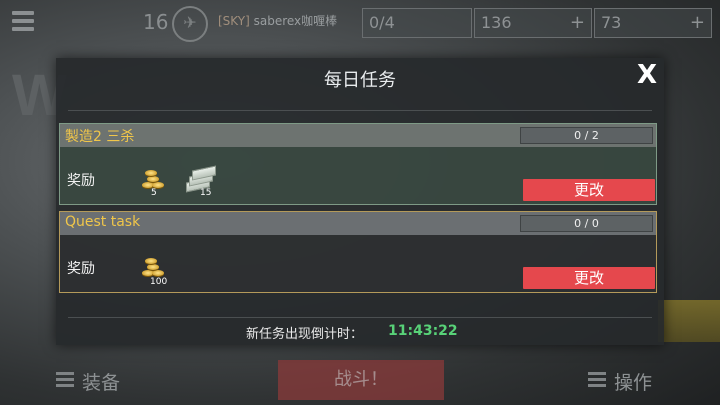  I want to click on equip-button: 装备, so click(101, 381).